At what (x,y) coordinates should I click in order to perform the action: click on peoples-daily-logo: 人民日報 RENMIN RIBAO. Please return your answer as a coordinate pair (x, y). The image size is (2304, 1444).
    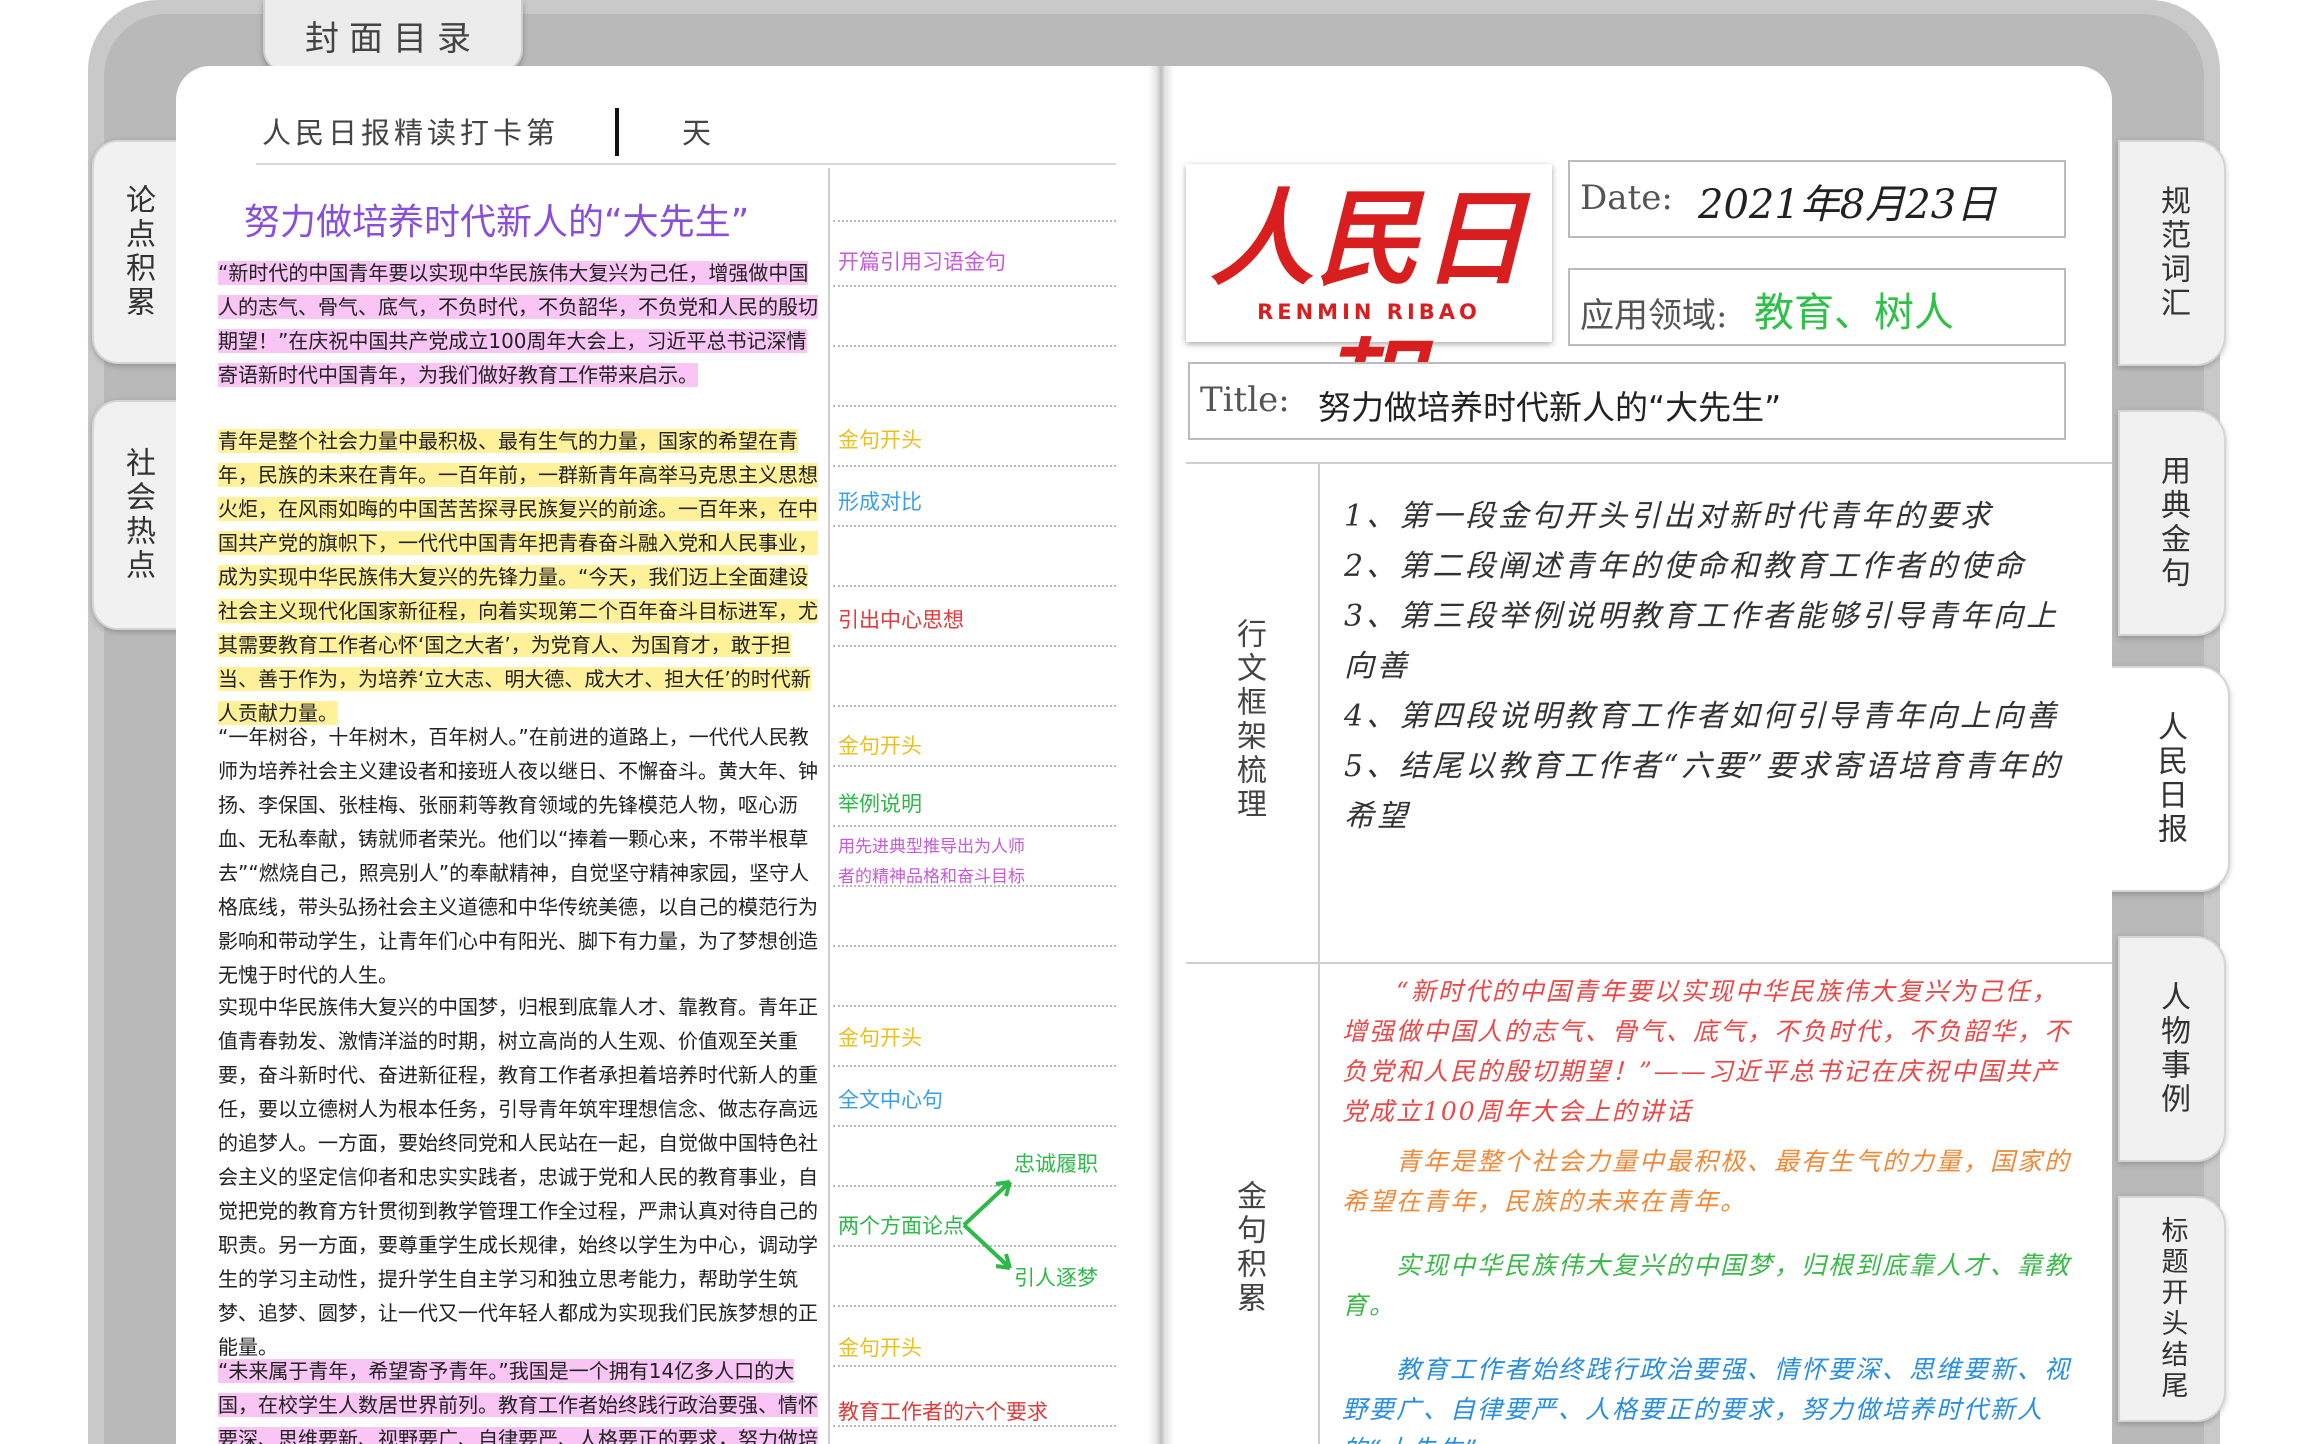
    Looking at the image, I should click on (1369, 307).